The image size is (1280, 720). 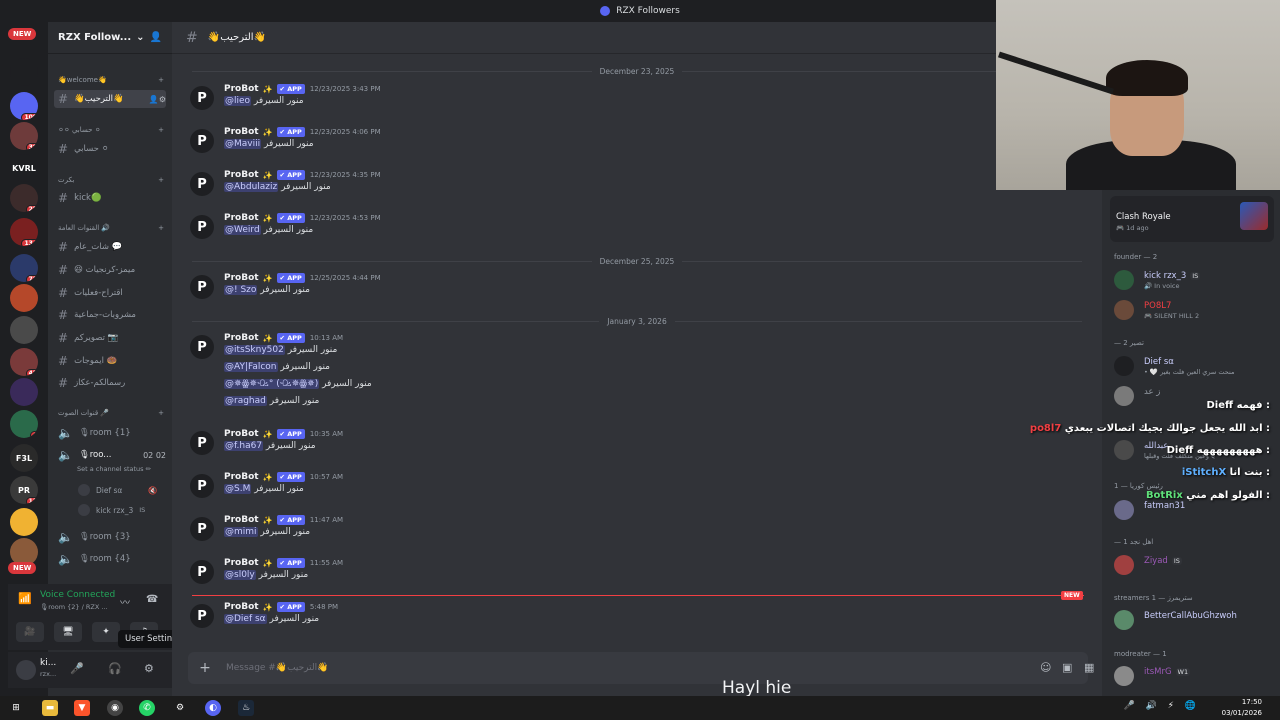 I want to click on channel-chat: # شات_عام 💬, so click(x=110, y=247).